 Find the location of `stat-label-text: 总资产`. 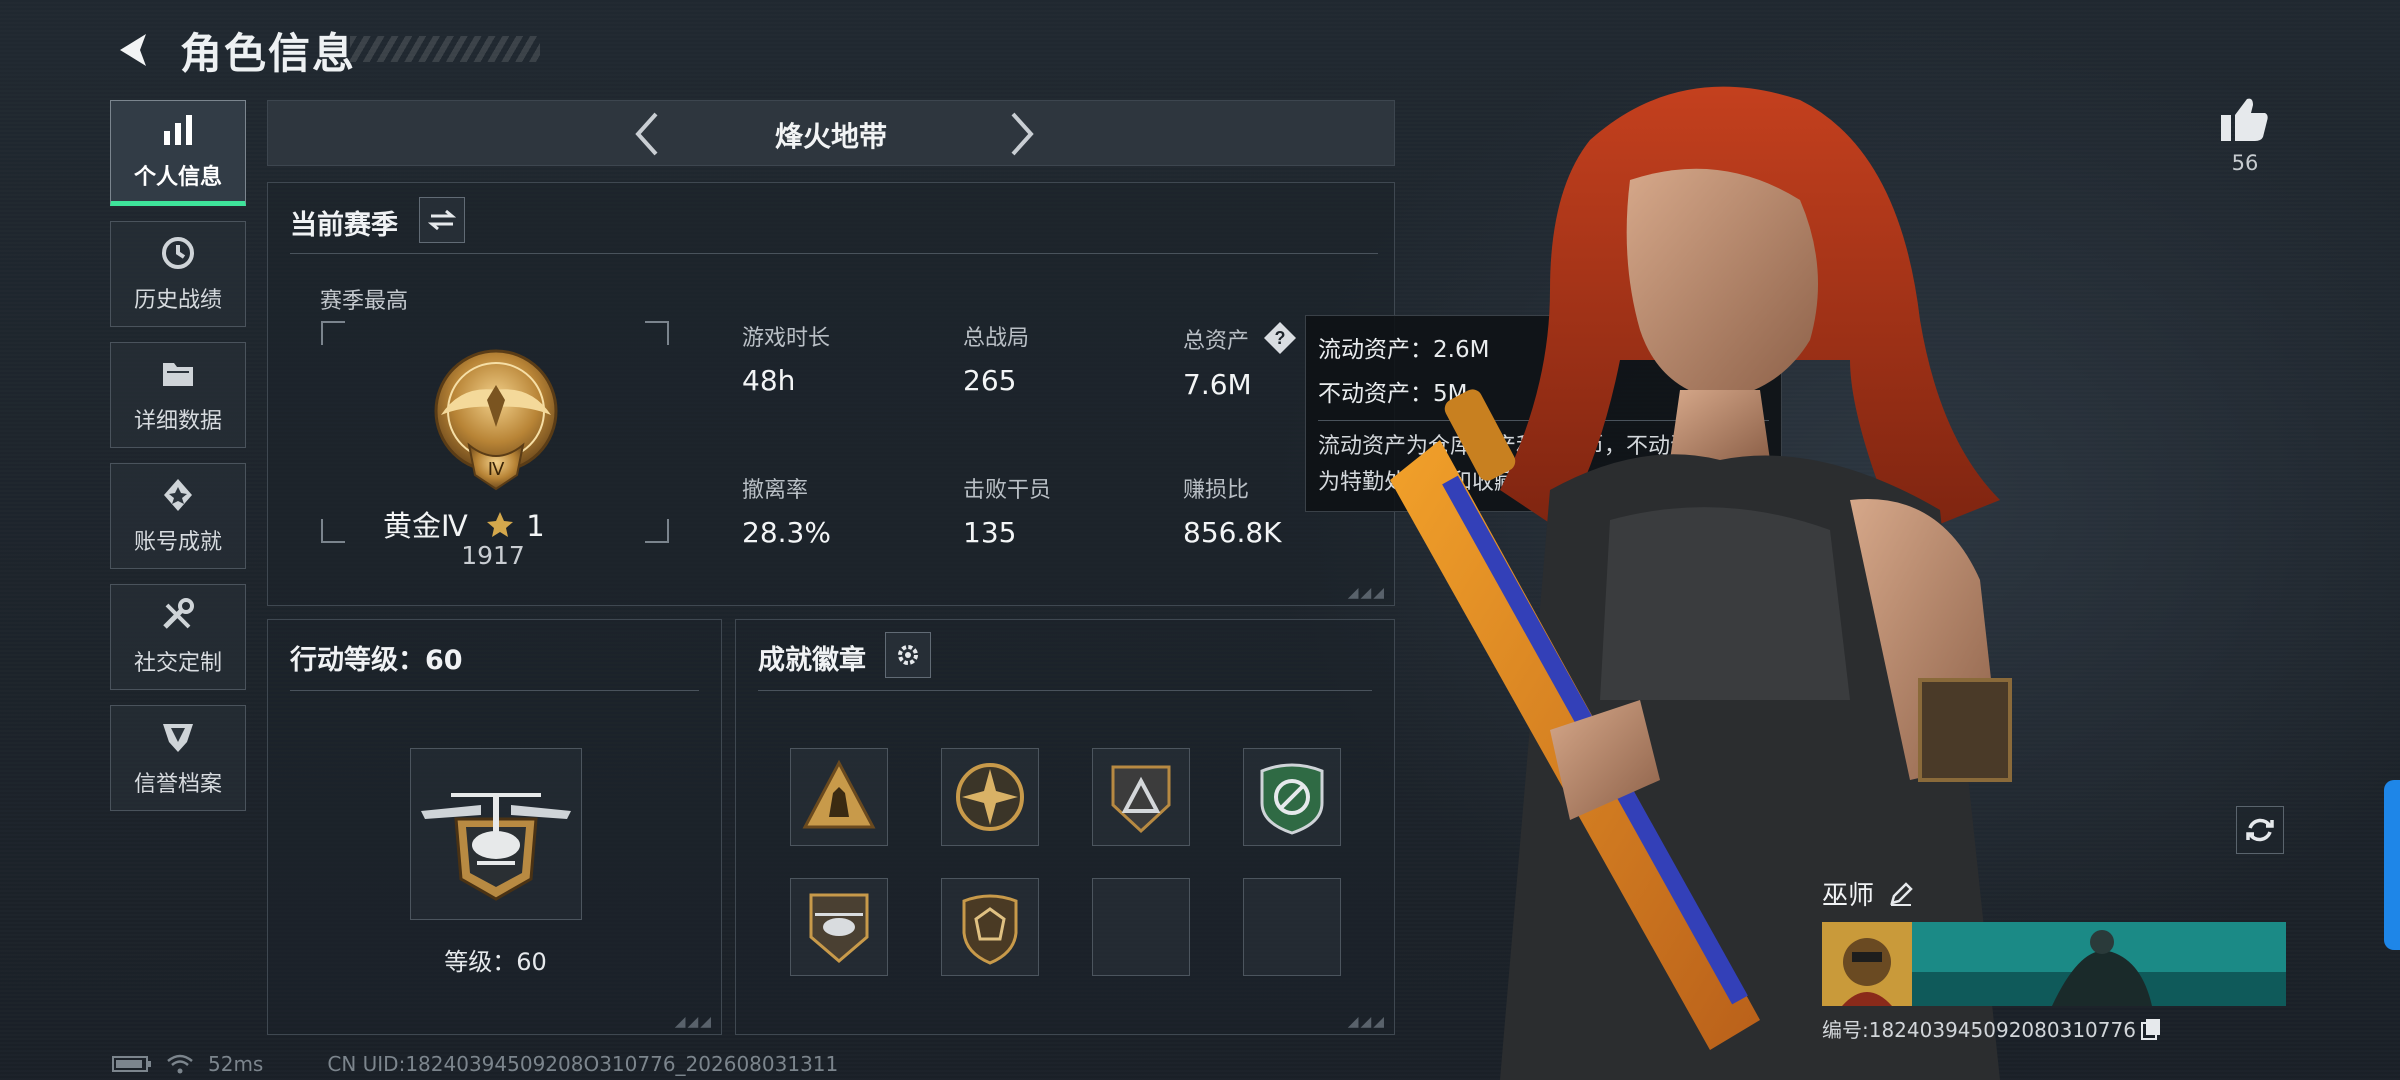

stat-label-text: 总资产 is located at coordinates (1216, 341).